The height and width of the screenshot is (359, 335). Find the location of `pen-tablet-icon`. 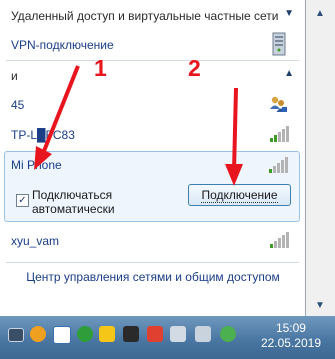

pen-tablet-icon is located at coordinates (62, 335).